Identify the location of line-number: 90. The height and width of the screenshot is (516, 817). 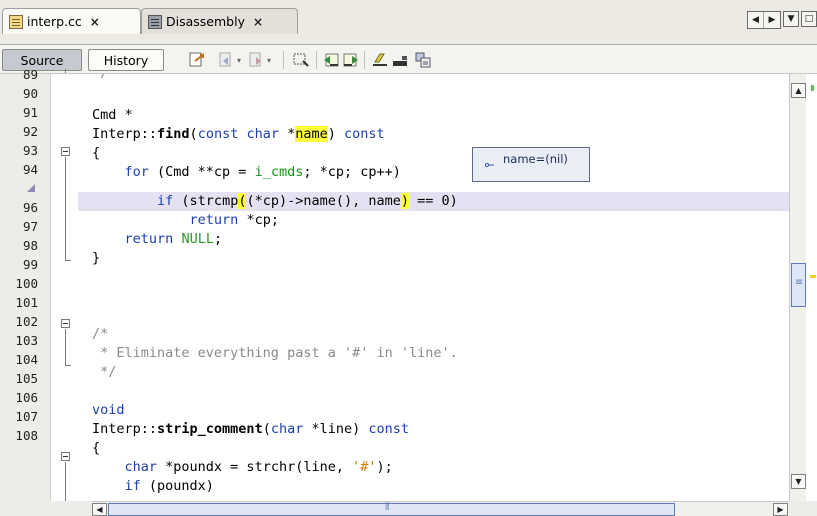
(30, 93).